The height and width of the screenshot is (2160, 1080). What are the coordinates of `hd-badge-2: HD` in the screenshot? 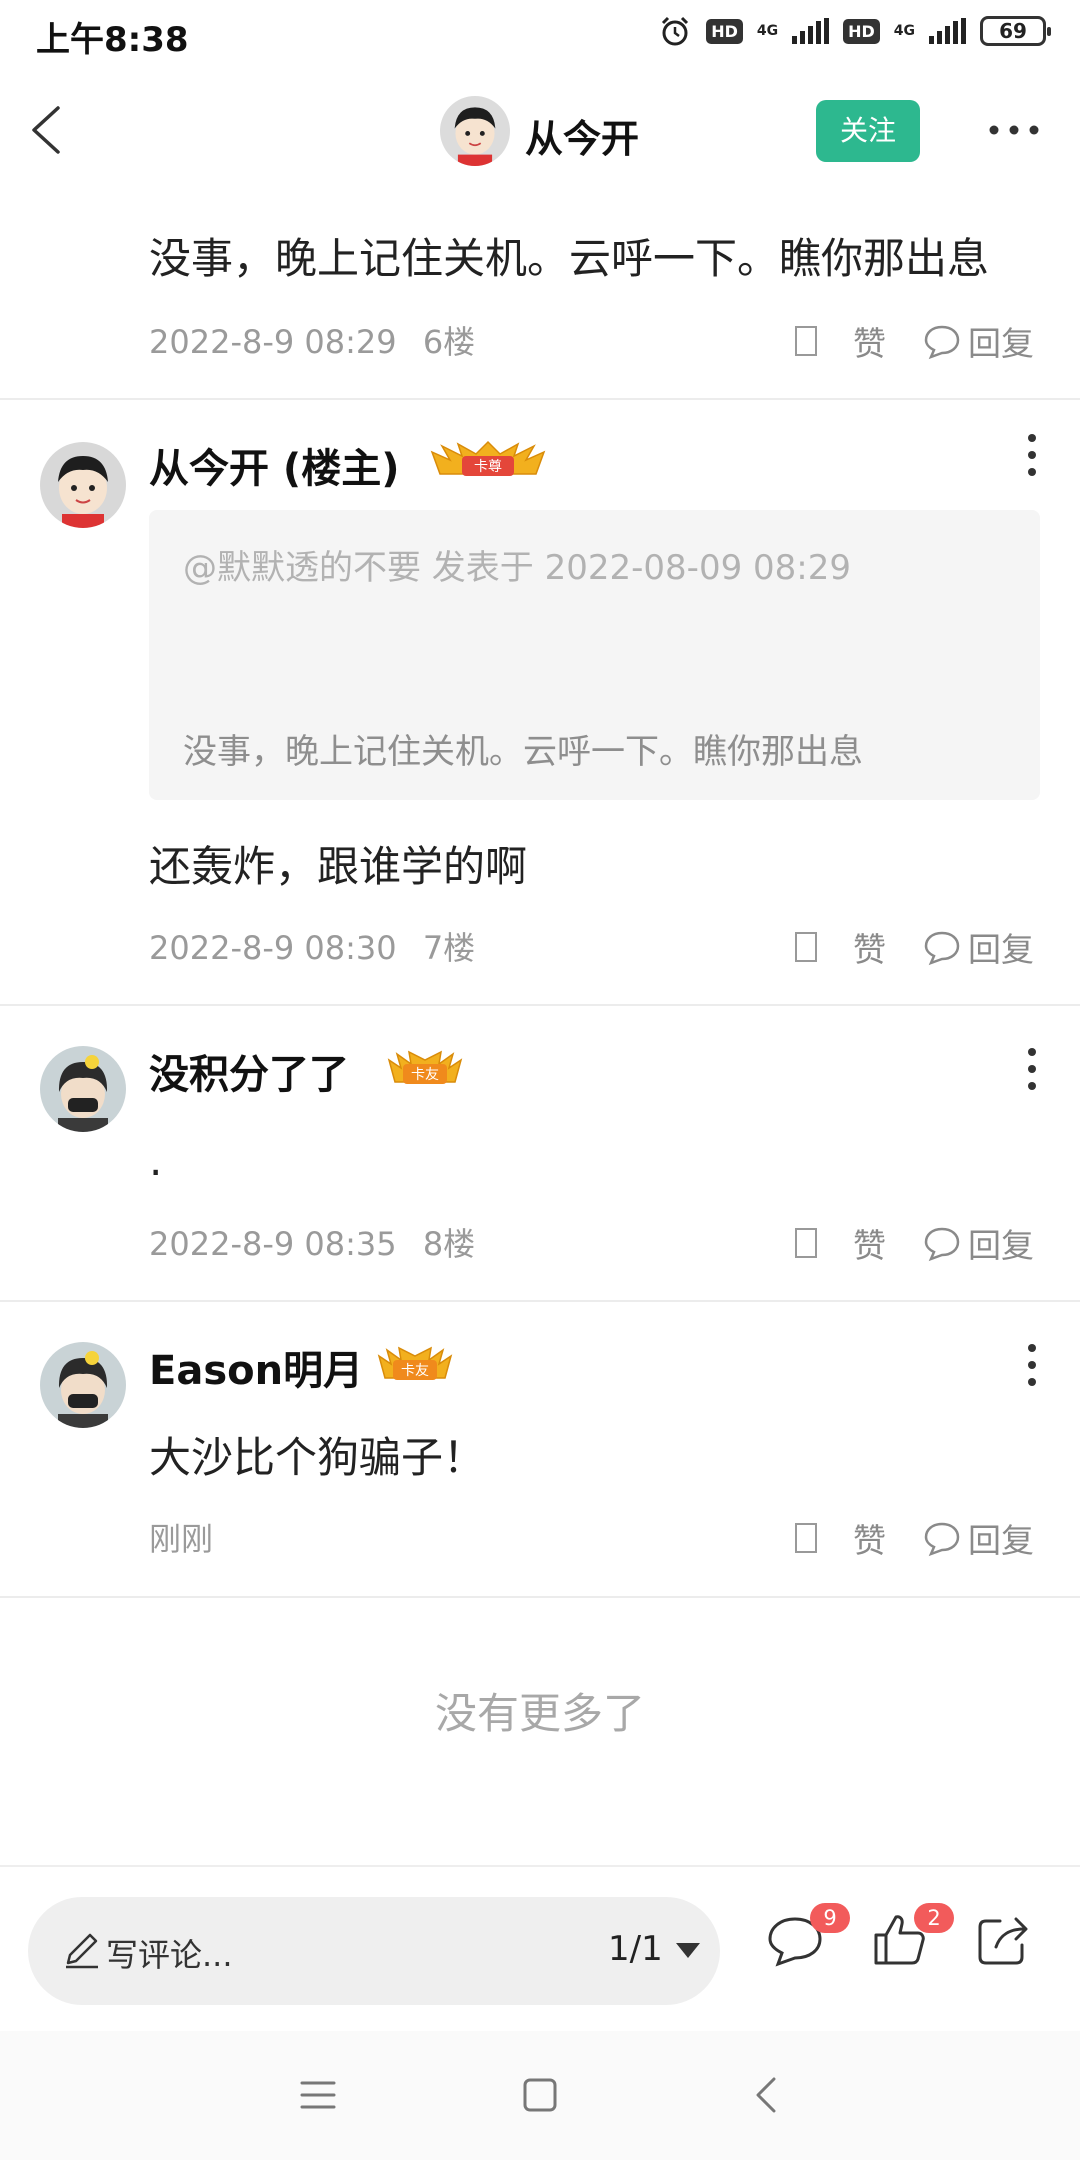 It's located at (861, 31).